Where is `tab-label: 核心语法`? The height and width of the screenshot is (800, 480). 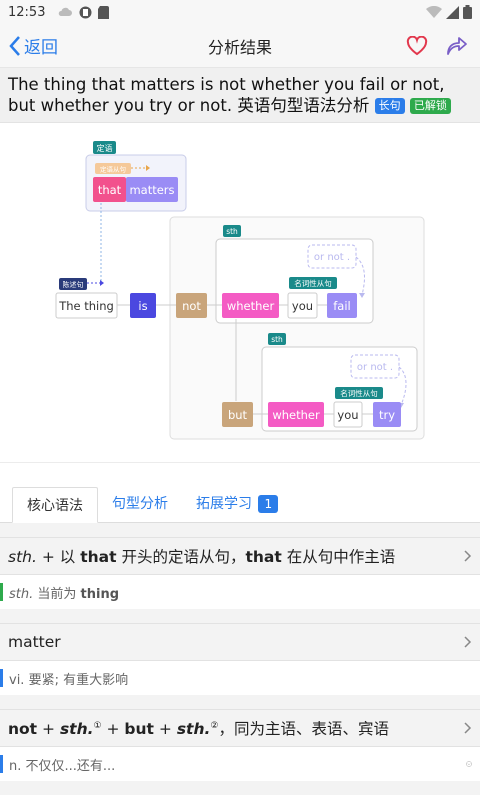
tab-label: 核心语法 is located at coordinates (55, 506).